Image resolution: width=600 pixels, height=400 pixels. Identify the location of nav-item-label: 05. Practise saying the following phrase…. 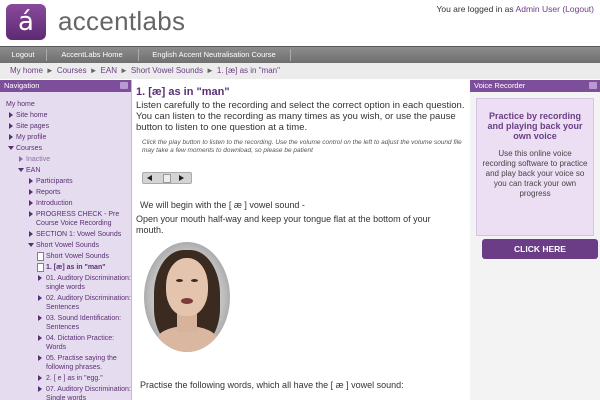
(81, 363).